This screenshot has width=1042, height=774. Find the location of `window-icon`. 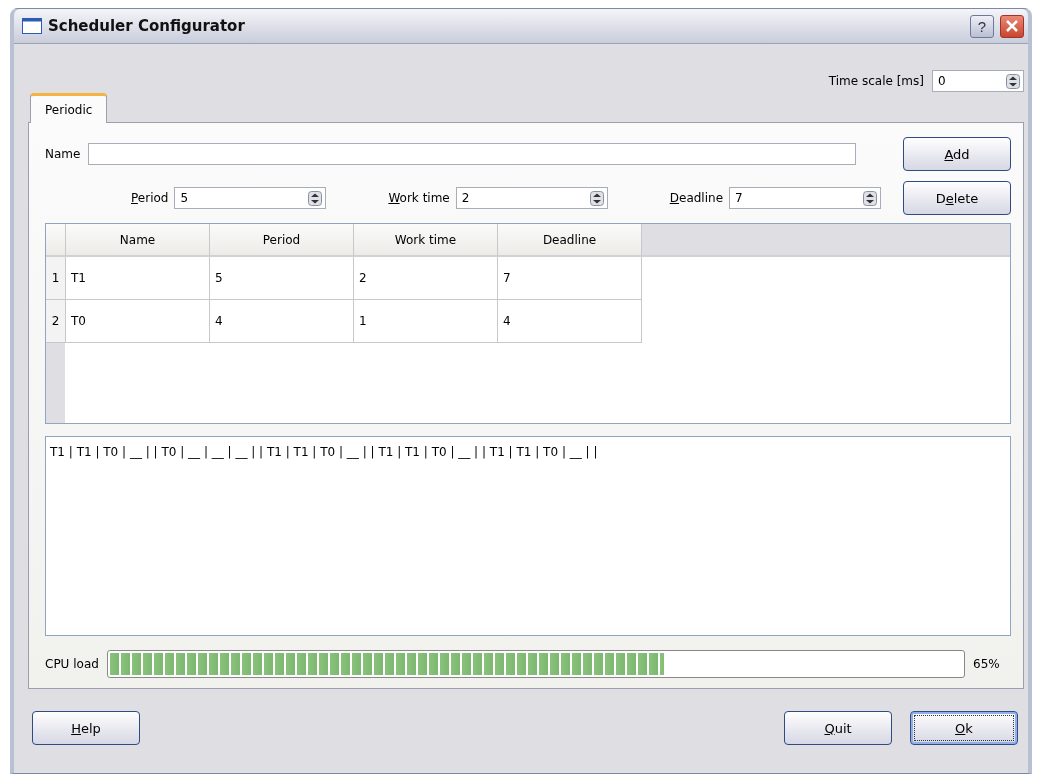

window-icon is located at coordinates (32, 26).